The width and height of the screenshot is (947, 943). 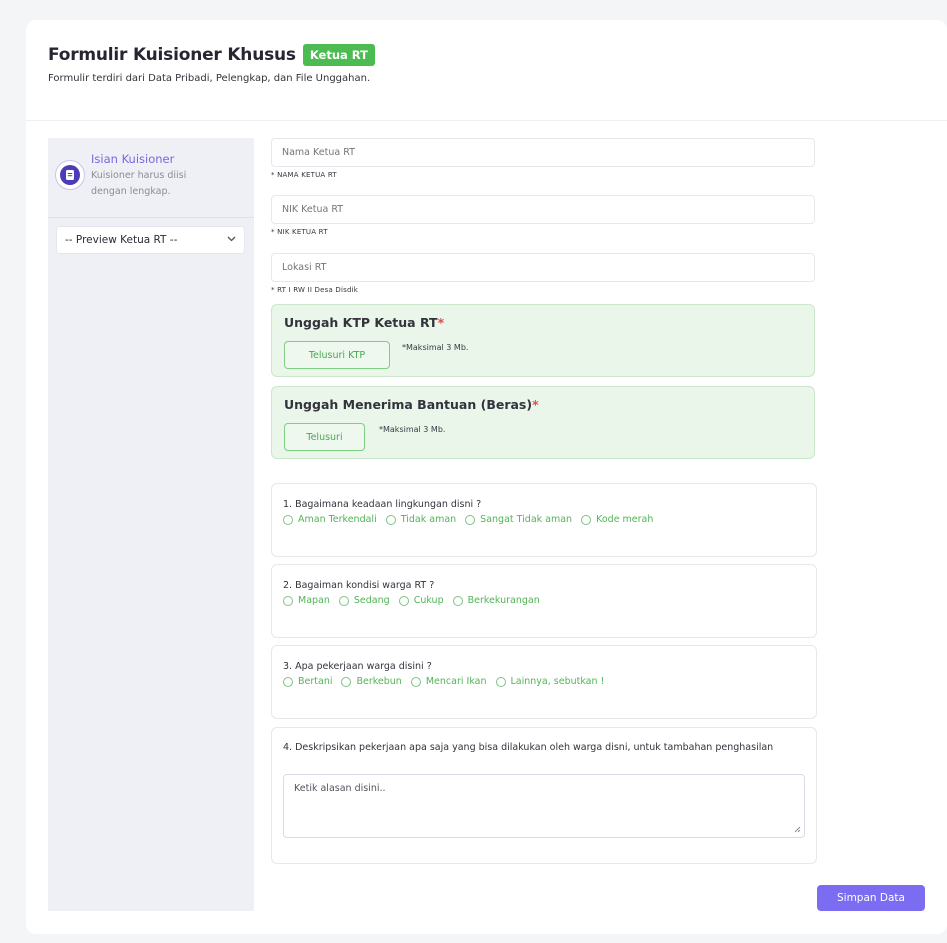 What do you see at coordinates (543, 152) in the screenshot?
I see `nama-ketua-rt-input` at bounding box center [543, 152].